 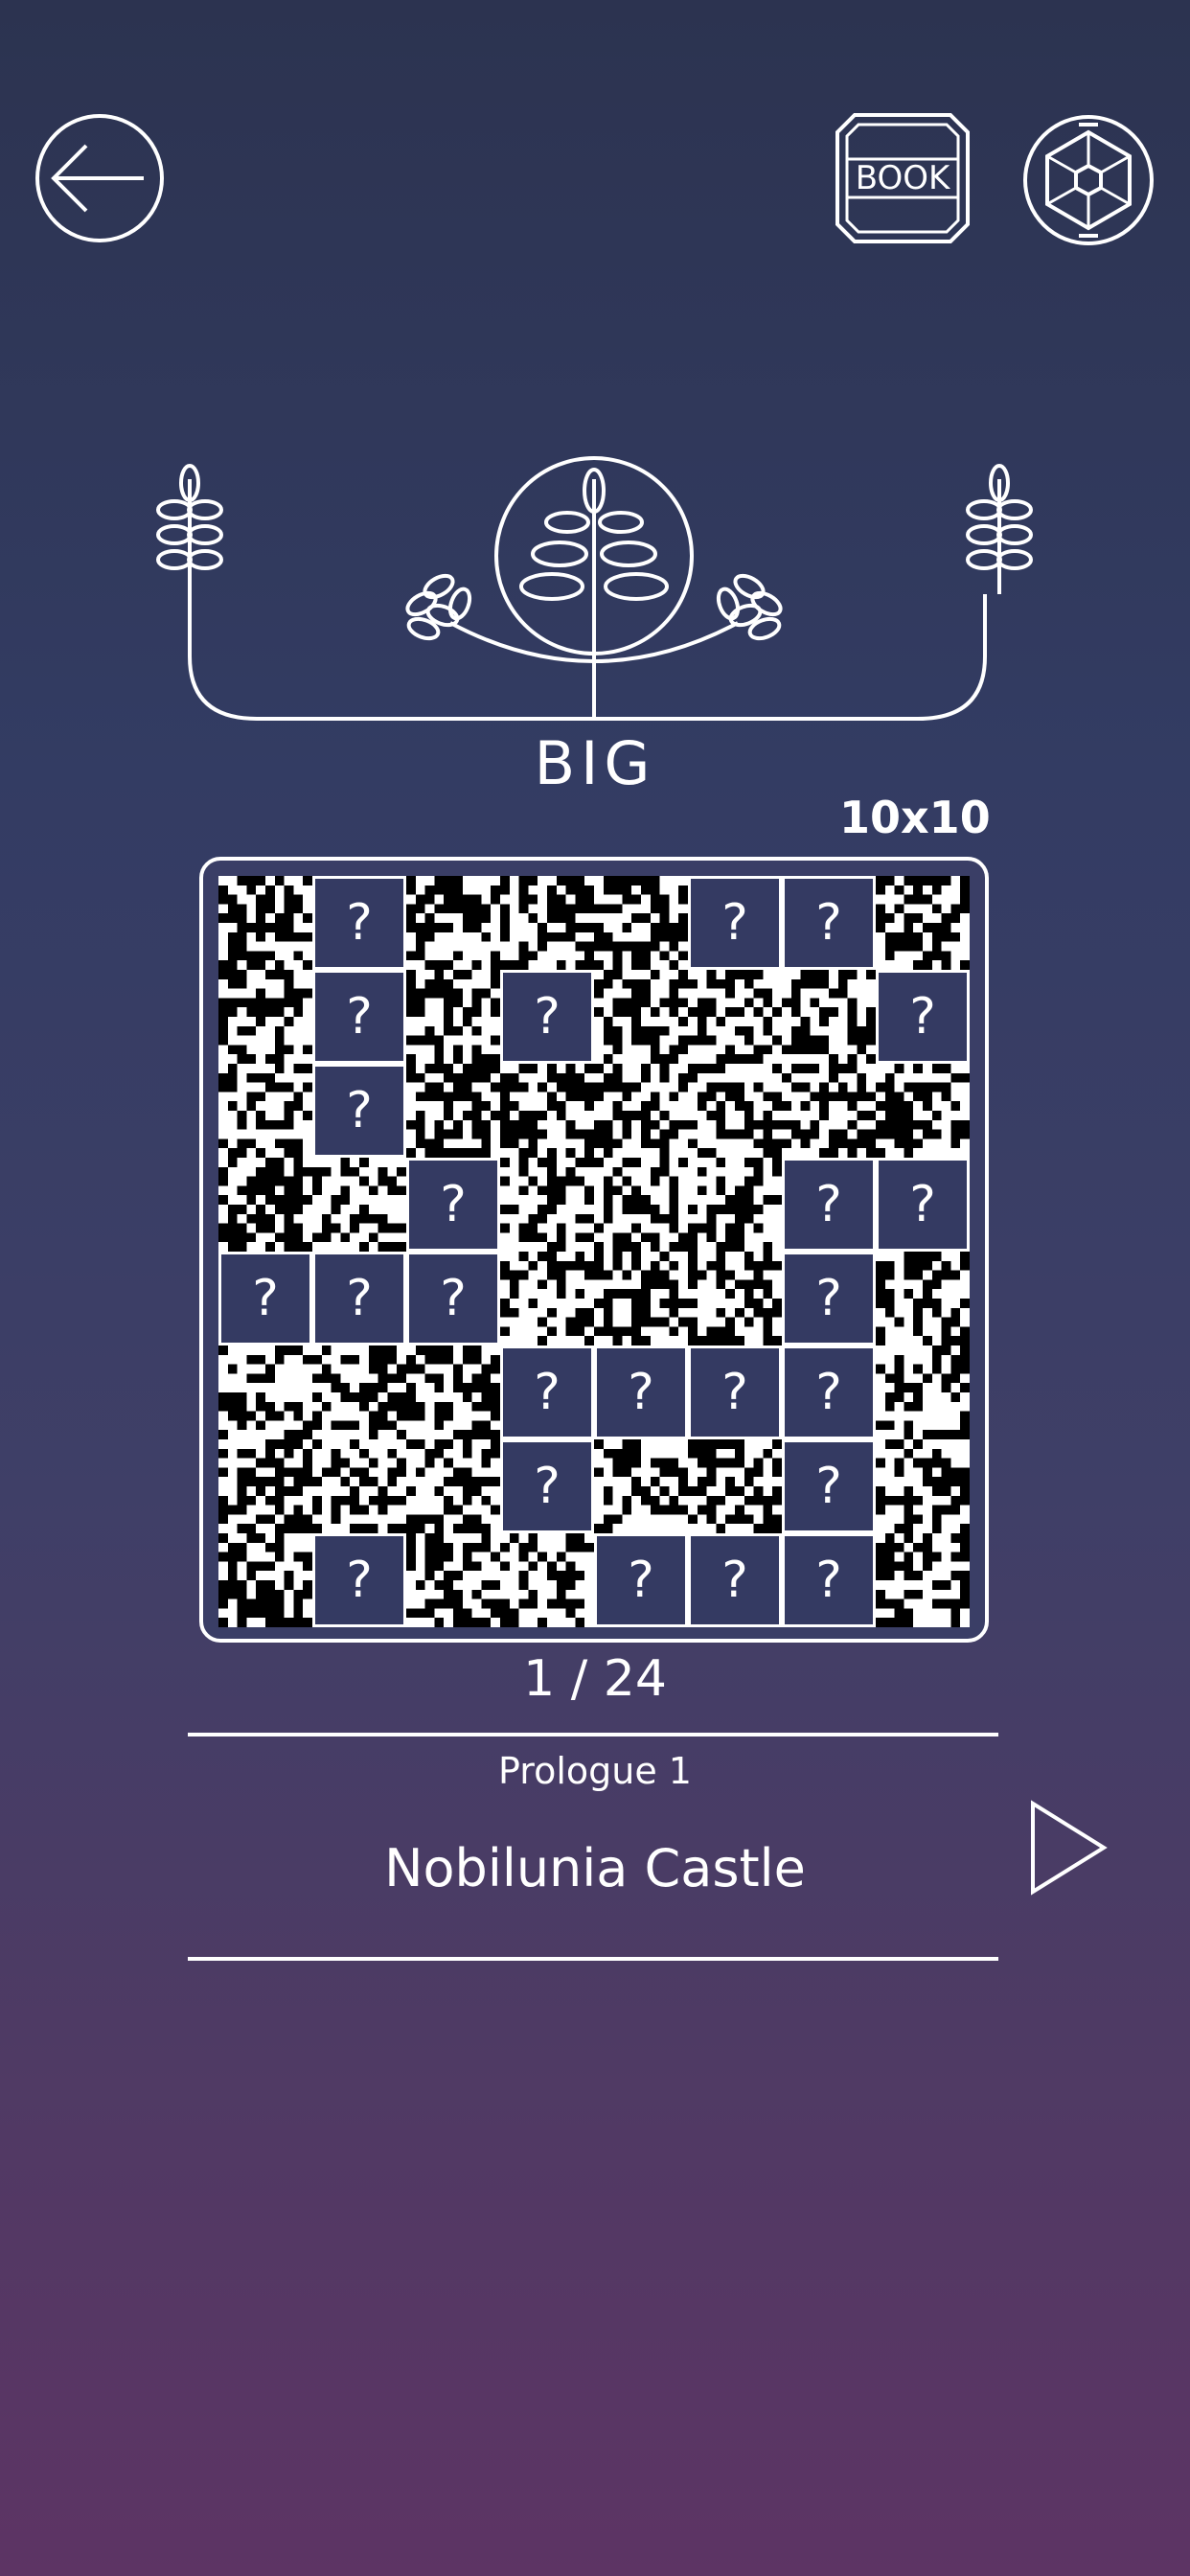 I want to click on back-button, so click(x=99, y=178).